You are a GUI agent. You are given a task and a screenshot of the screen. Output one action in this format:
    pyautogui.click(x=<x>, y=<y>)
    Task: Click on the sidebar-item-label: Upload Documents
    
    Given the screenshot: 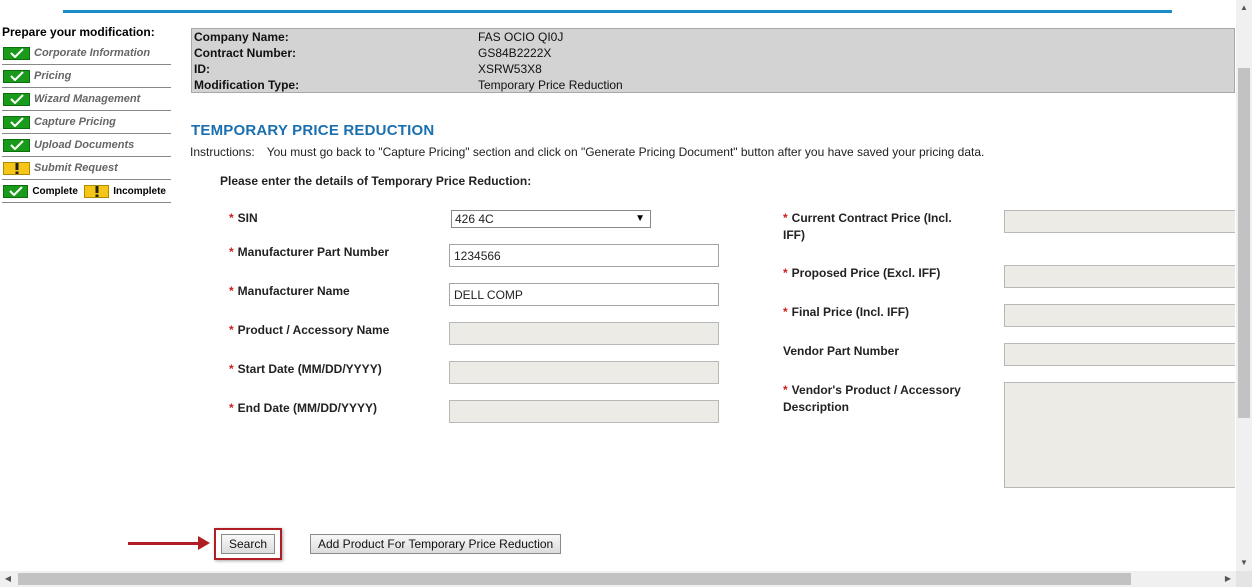 What is the action you would take?
    pyautogui.click(x=84, y=145)
    